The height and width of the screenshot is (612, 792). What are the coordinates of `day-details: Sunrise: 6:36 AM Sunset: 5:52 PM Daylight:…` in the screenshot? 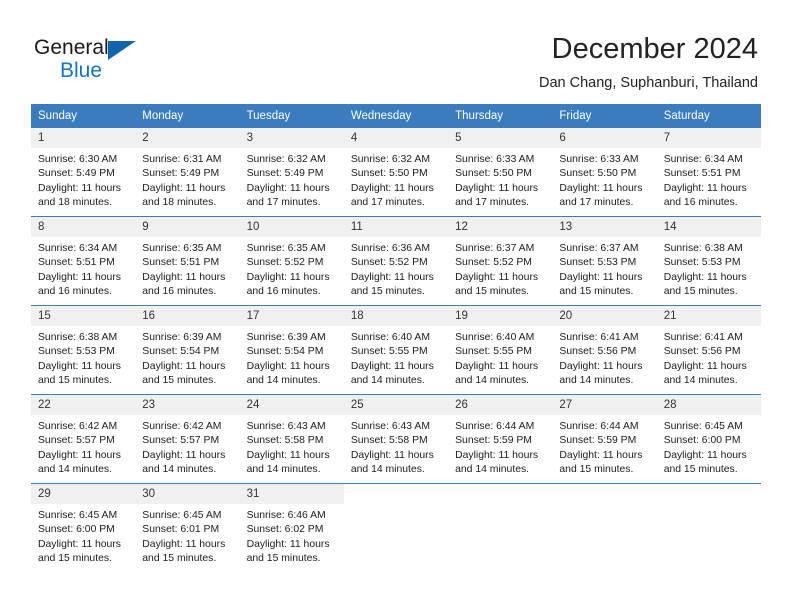 It's located at (396, 268).